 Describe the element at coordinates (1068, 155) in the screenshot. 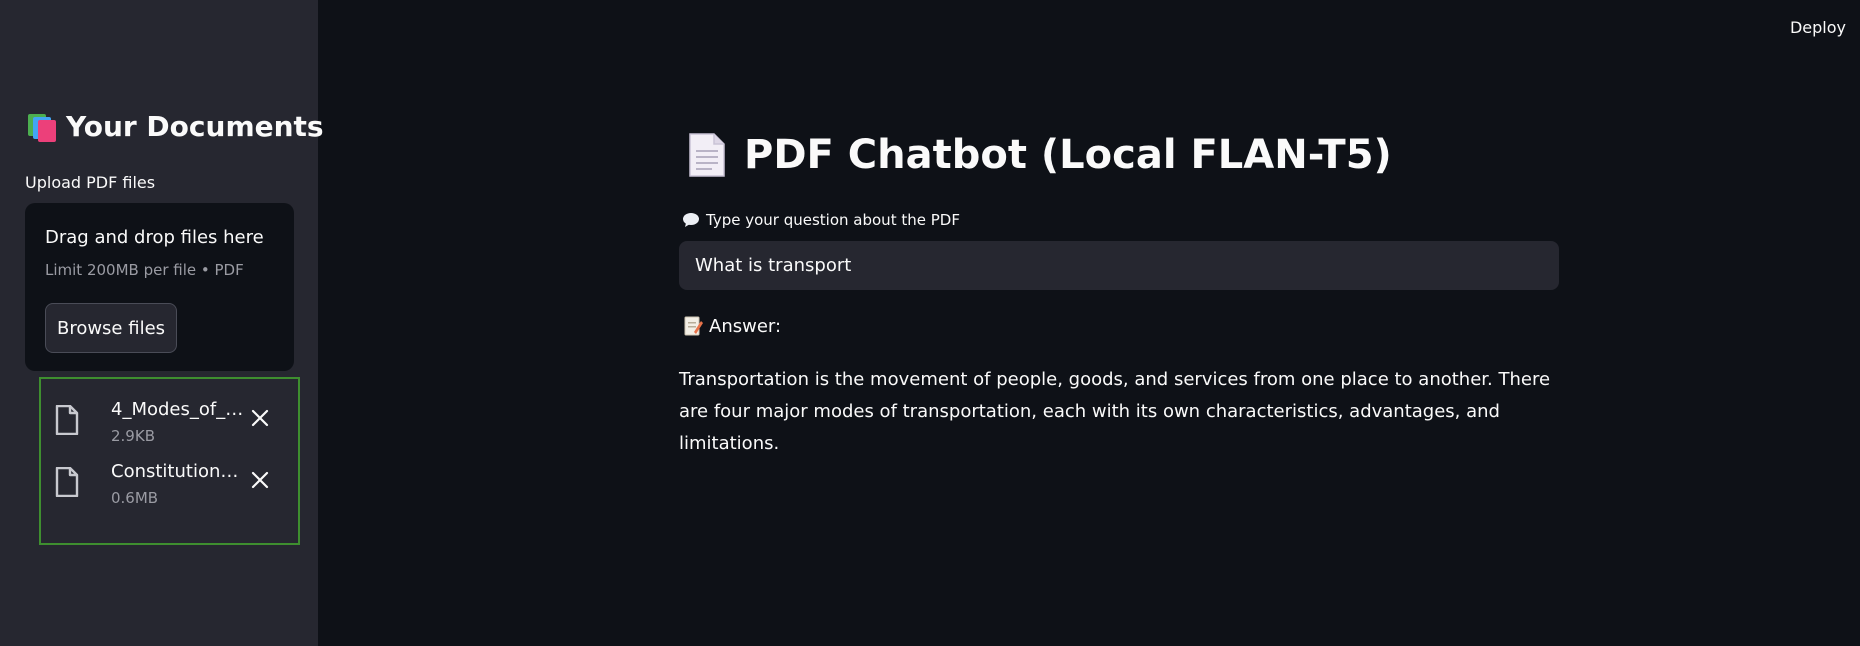

I see `page-title-text: PDF Chatbot (Local FLAN-T5)` at that location.